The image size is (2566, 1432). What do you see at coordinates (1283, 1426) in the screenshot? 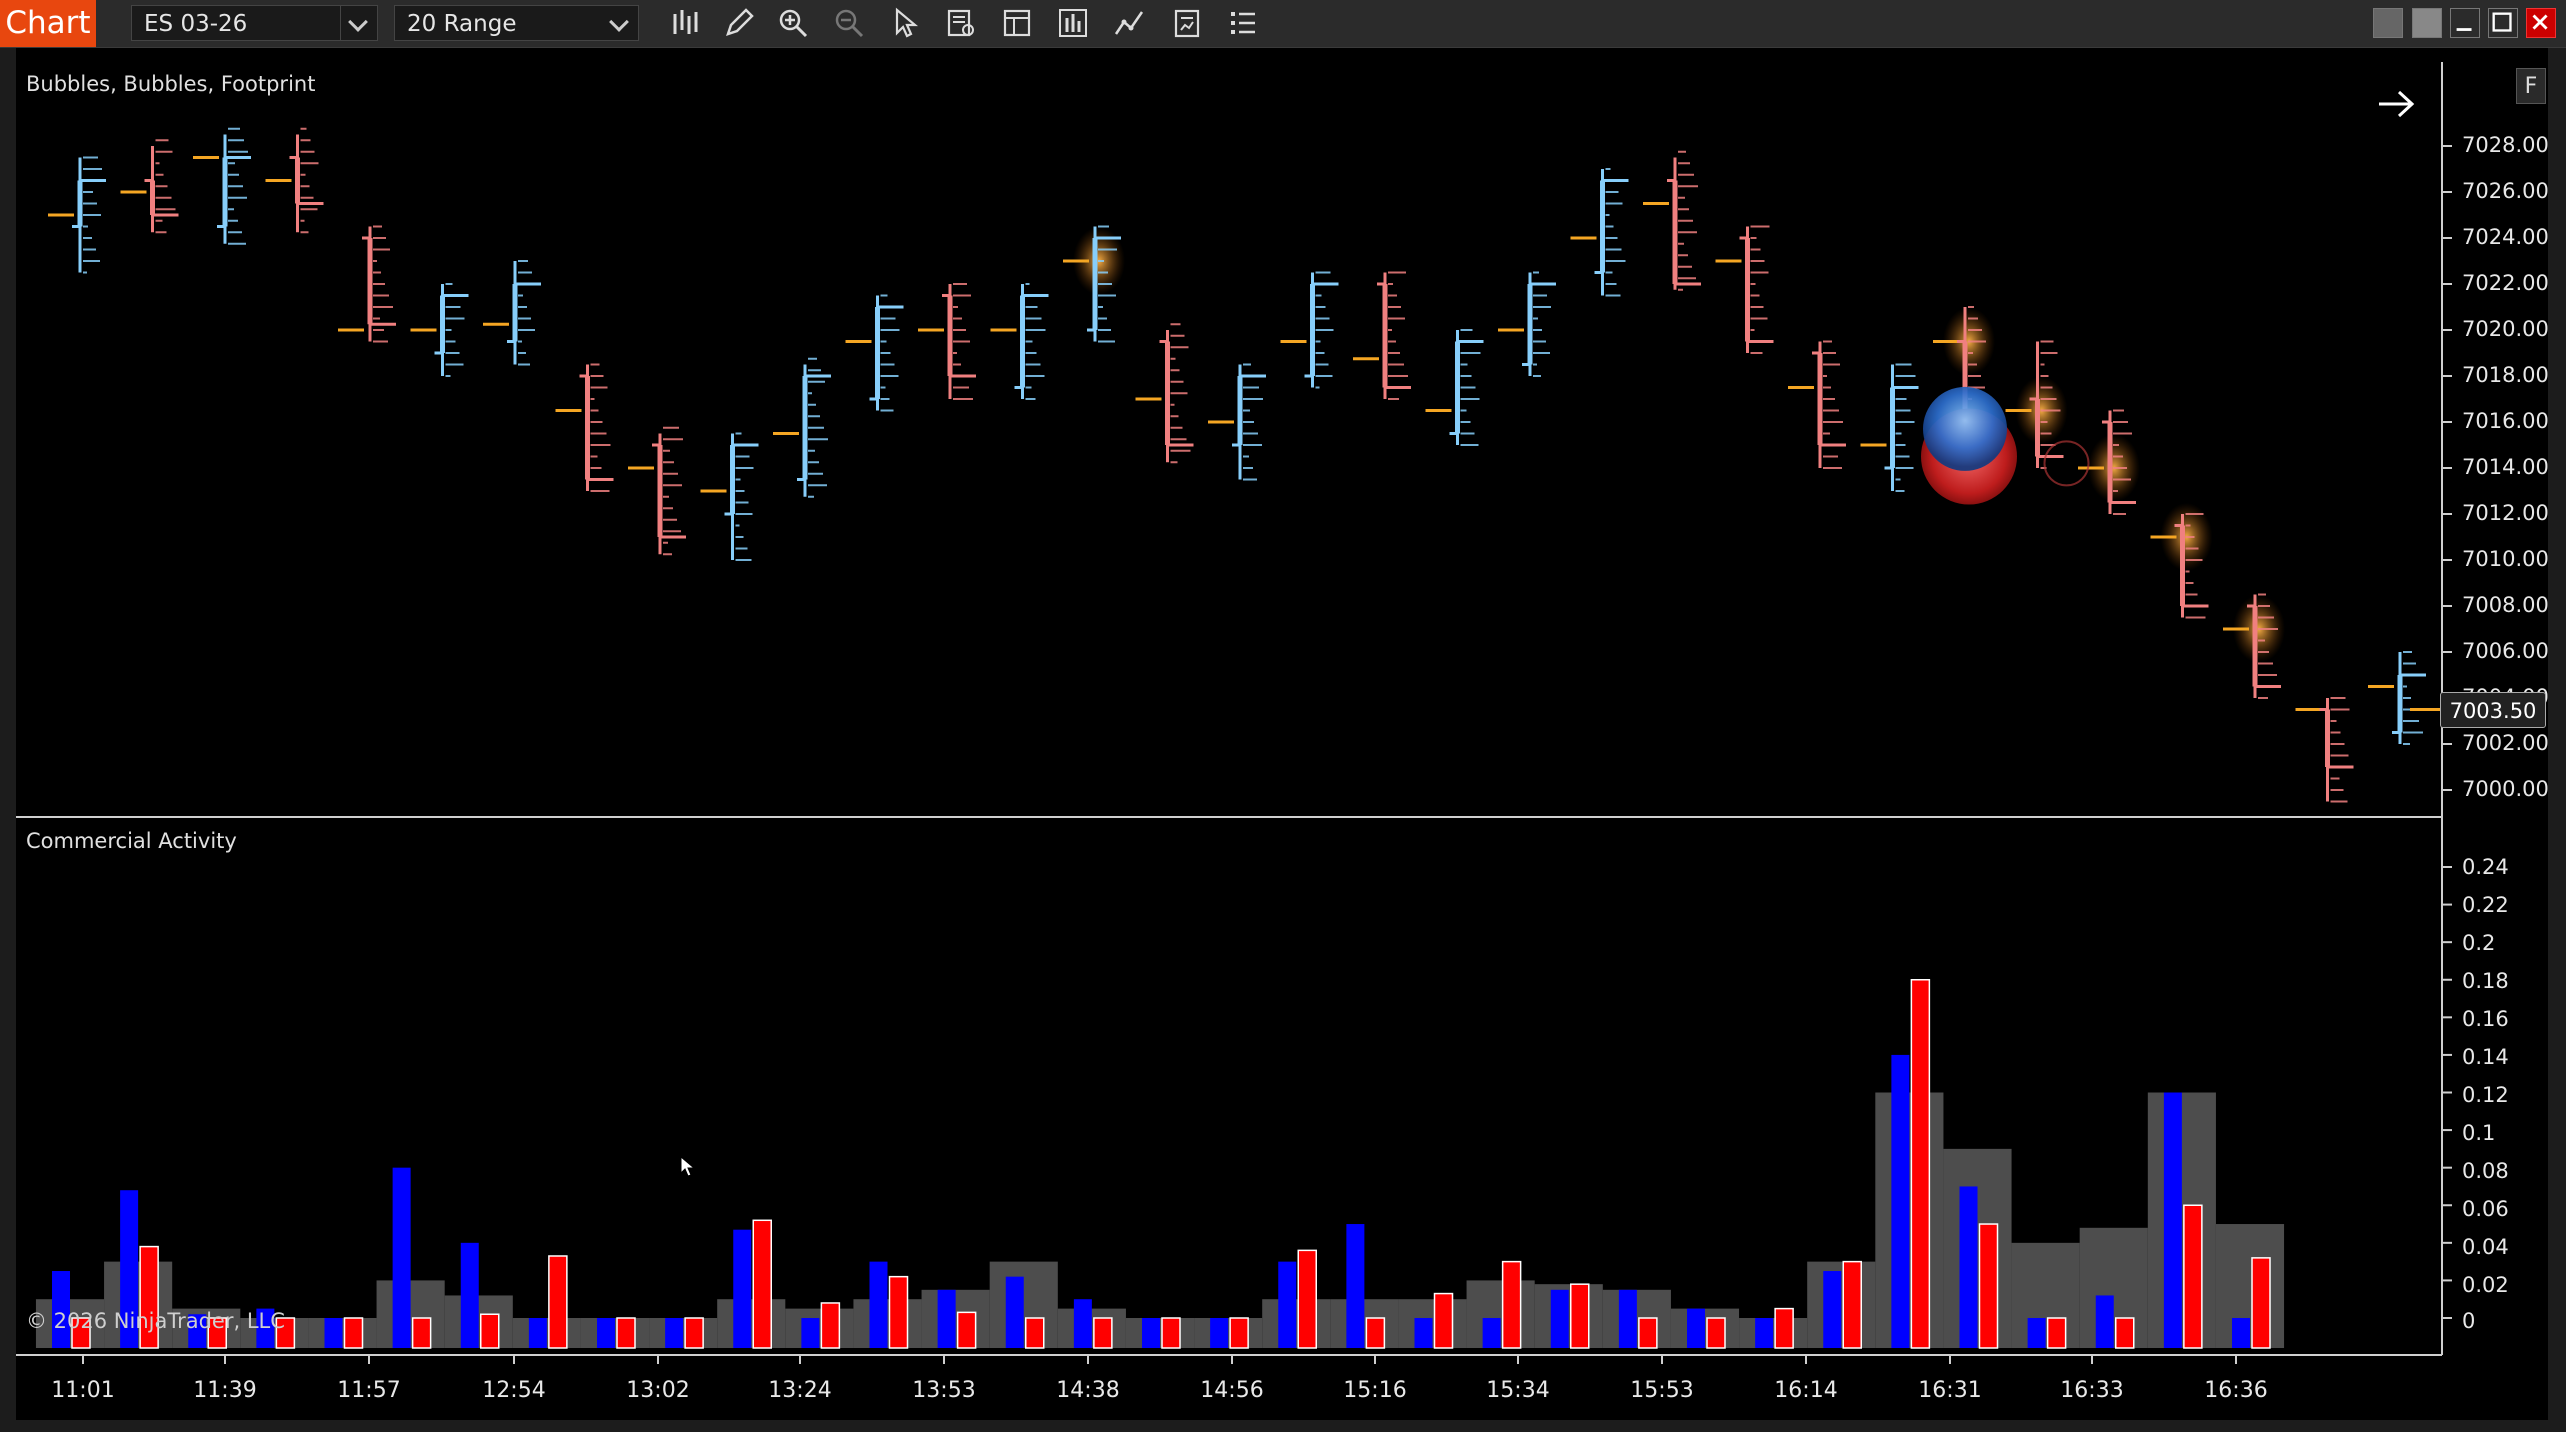
I see `window-frame-bottom` at bounding box center [1283, 1426].